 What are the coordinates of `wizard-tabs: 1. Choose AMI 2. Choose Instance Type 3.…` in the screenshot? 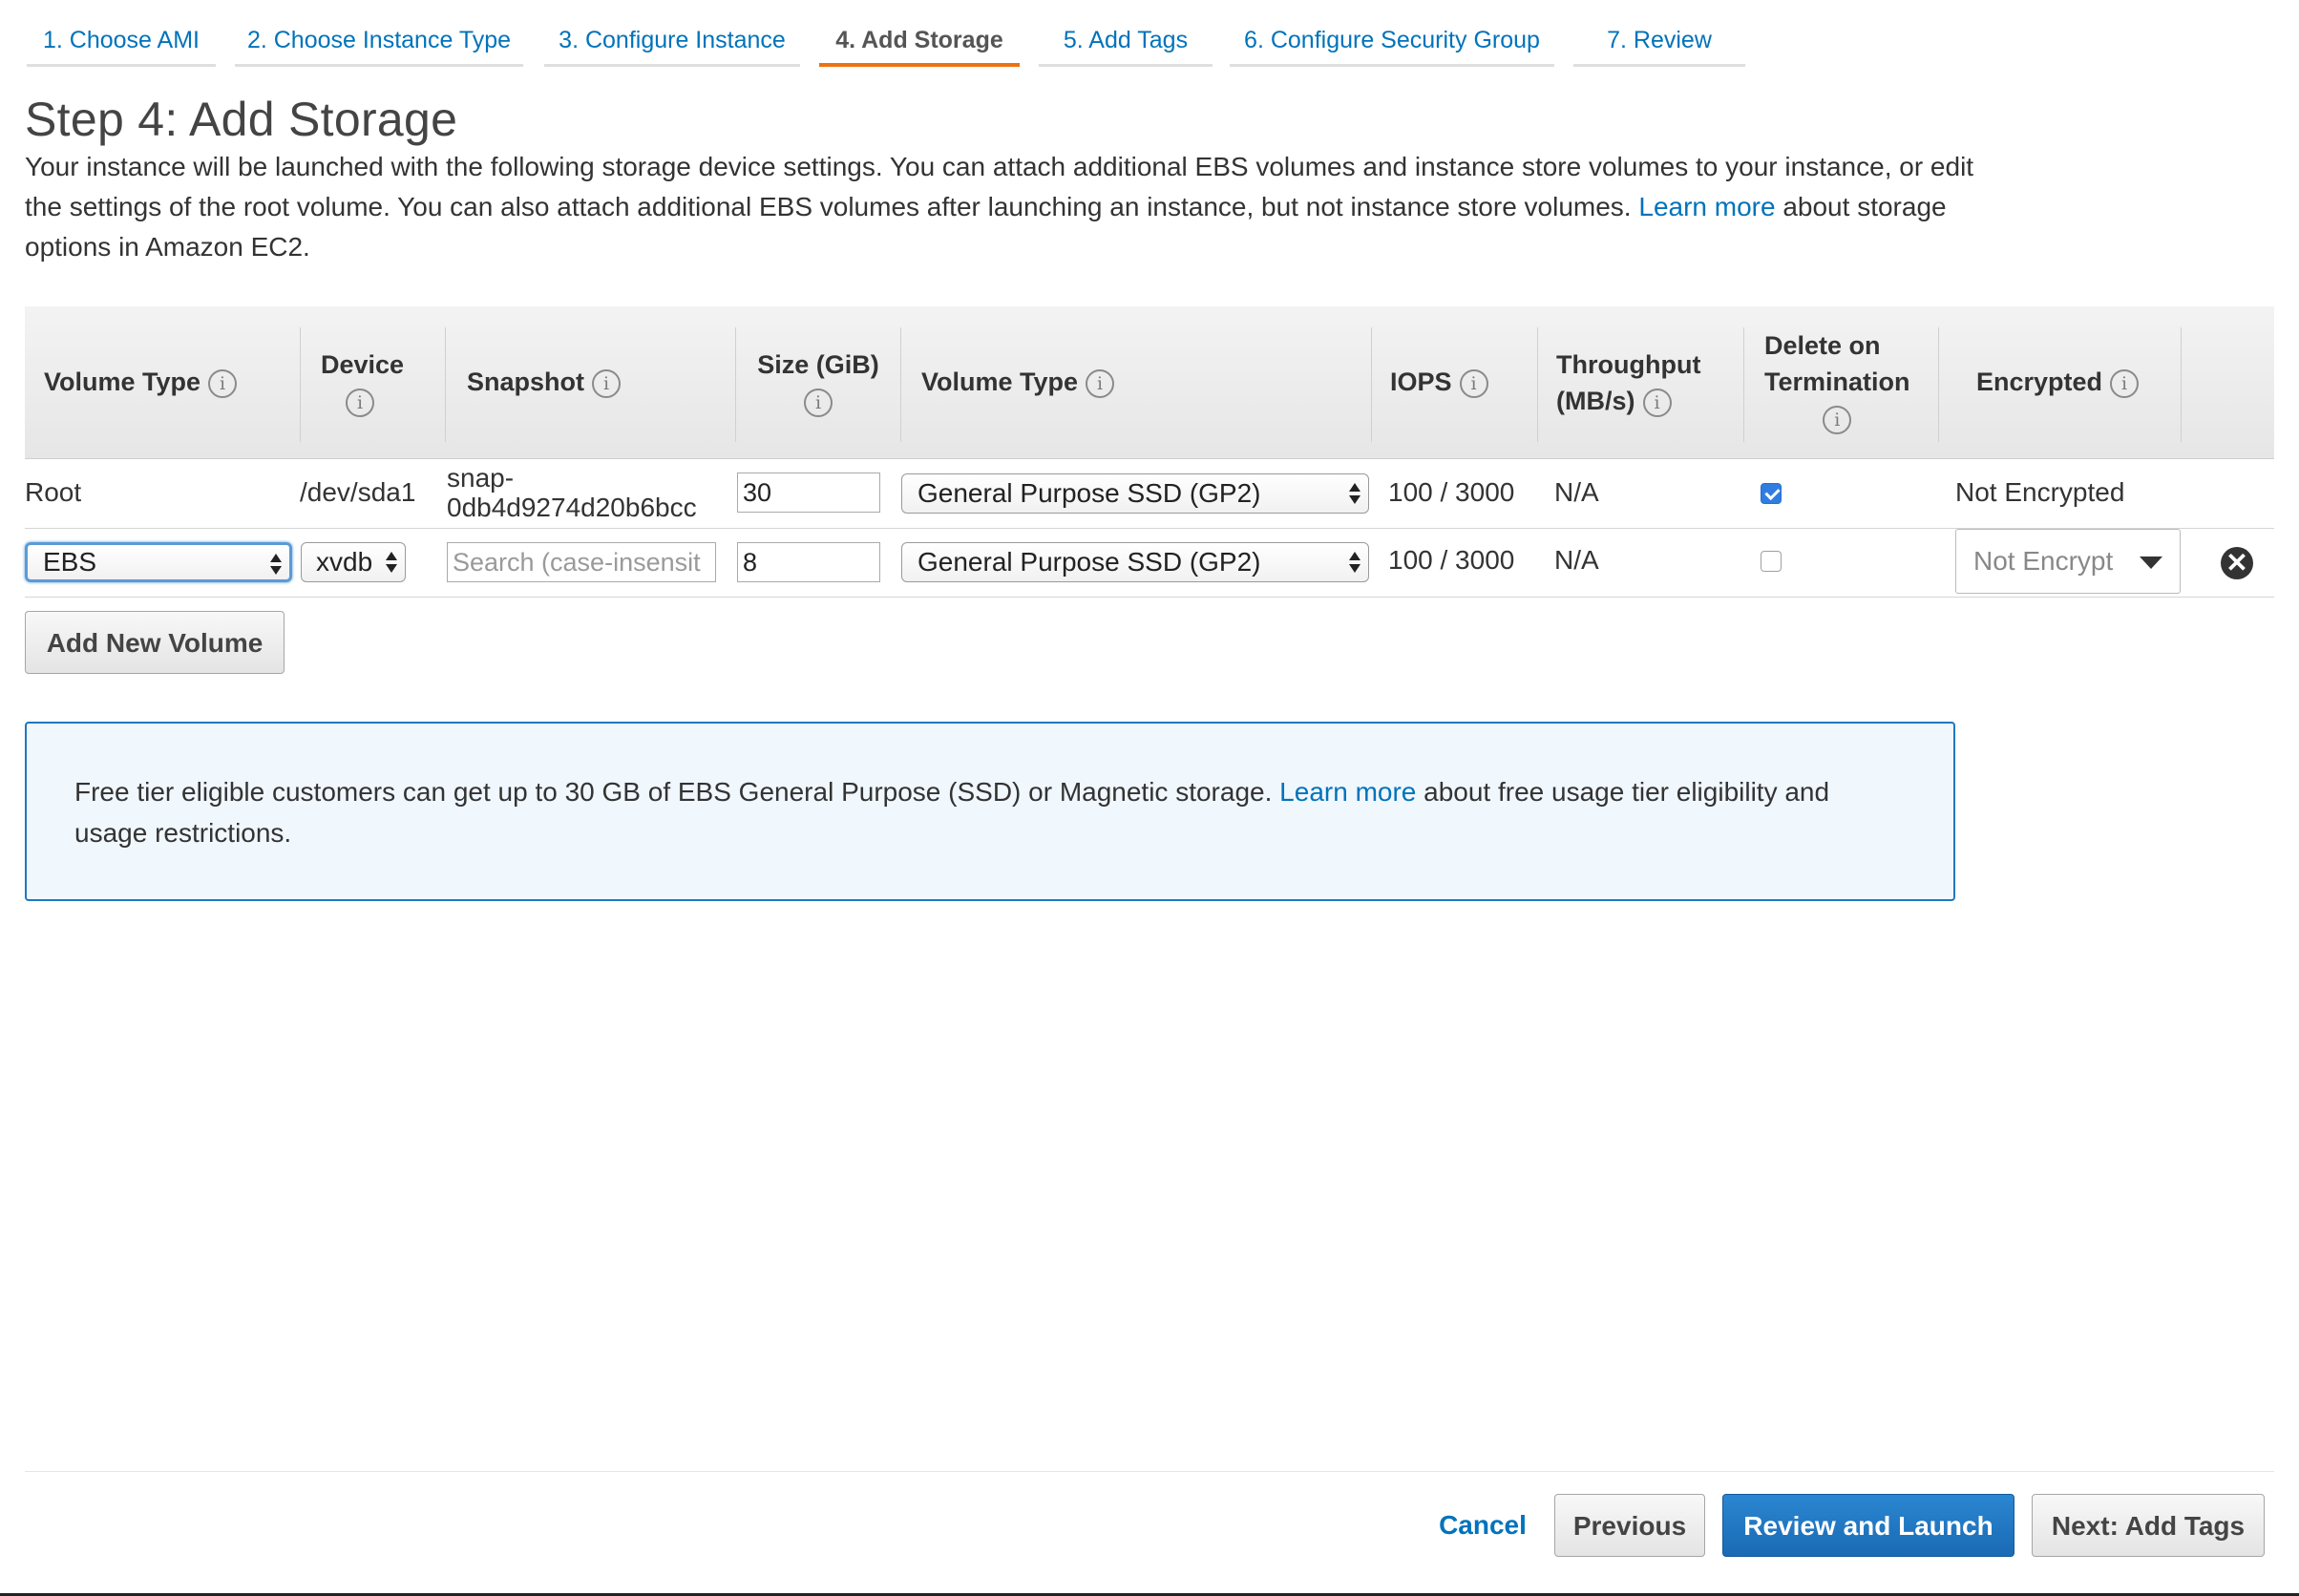 It's located at (1149, 35).